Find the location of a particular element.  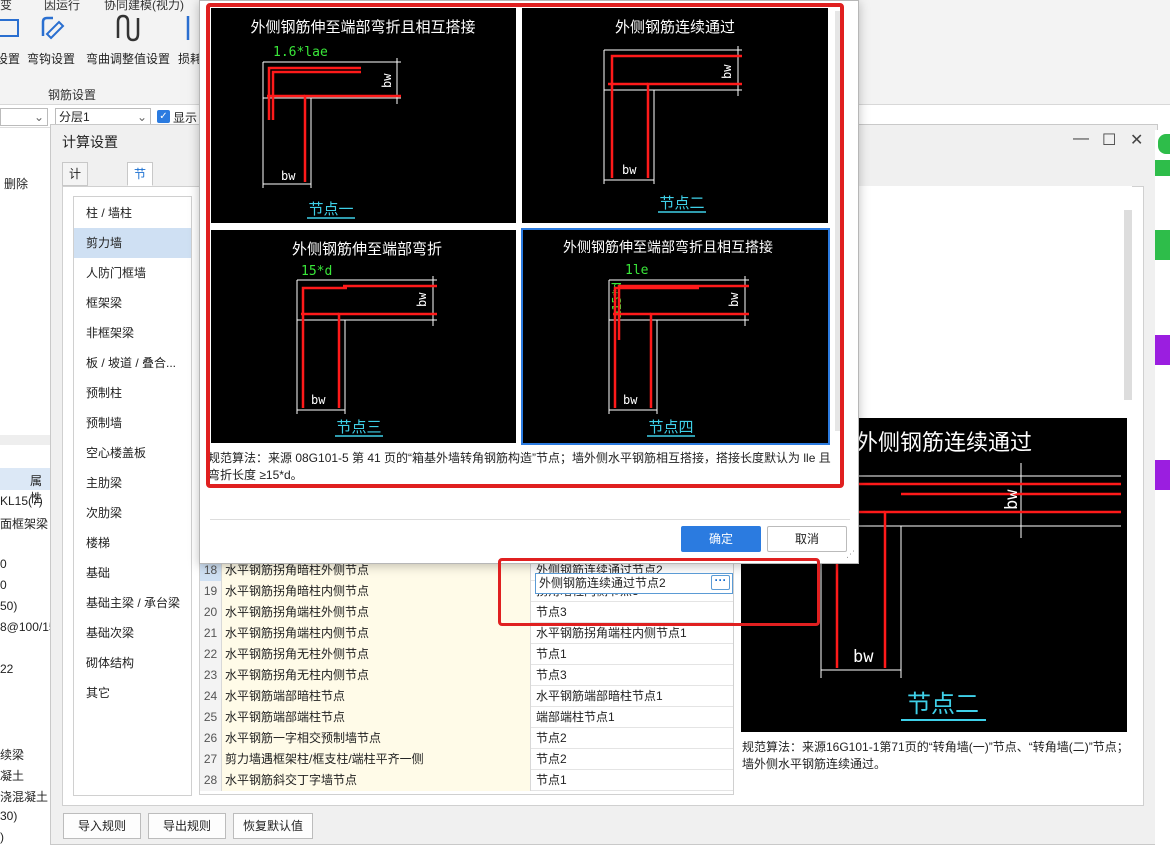

table-row: 23 水平钢筋拐角无柱内侧节点 节点3 is located at coordinates (466, 675).